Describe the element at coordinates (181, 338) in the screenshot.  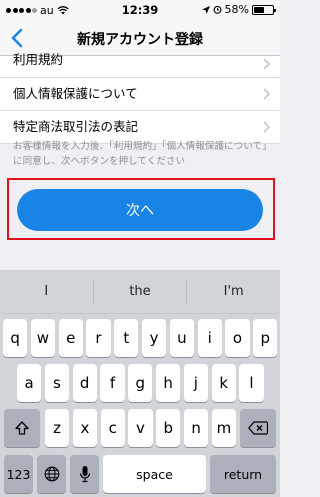
I see `key-u: u` at that location.